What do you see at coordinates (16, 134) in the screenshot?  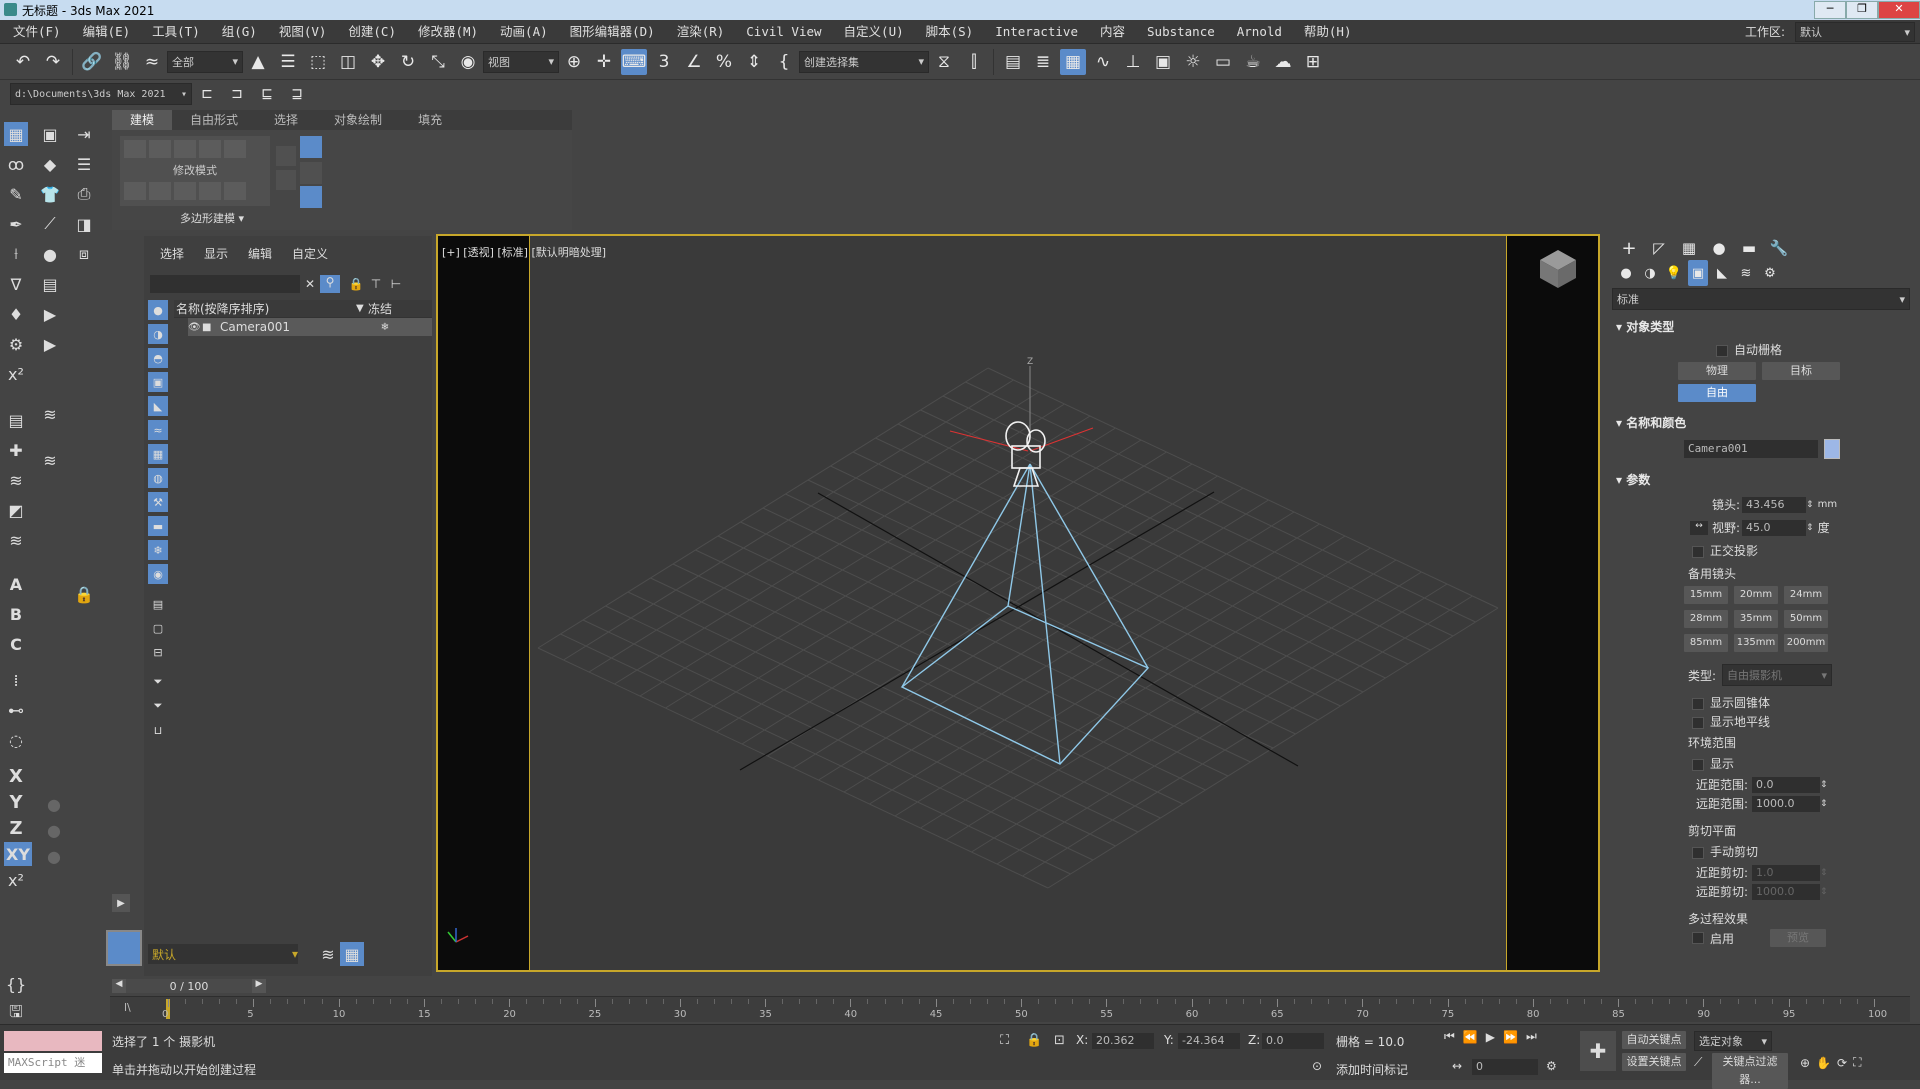 I see `select-icon: ▦` at bounding box center [16, 134].